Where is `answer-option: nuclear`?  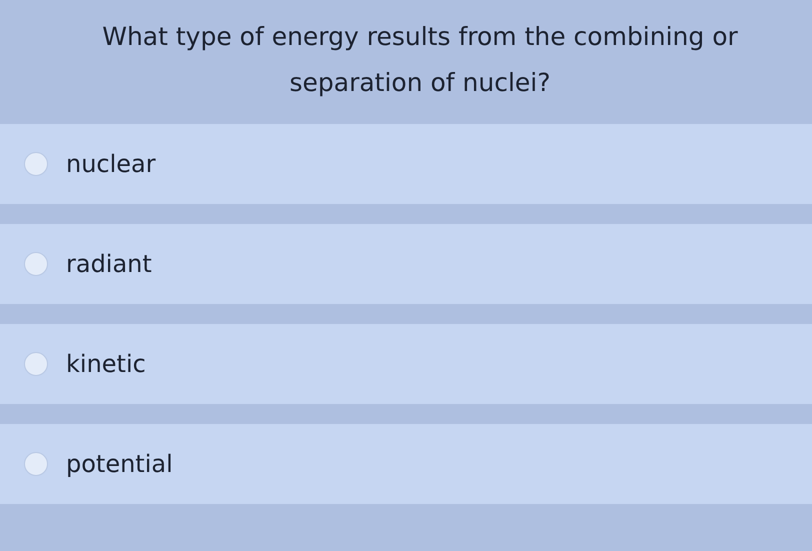
answer-option: nuclear is located at coordinates (406, 164).